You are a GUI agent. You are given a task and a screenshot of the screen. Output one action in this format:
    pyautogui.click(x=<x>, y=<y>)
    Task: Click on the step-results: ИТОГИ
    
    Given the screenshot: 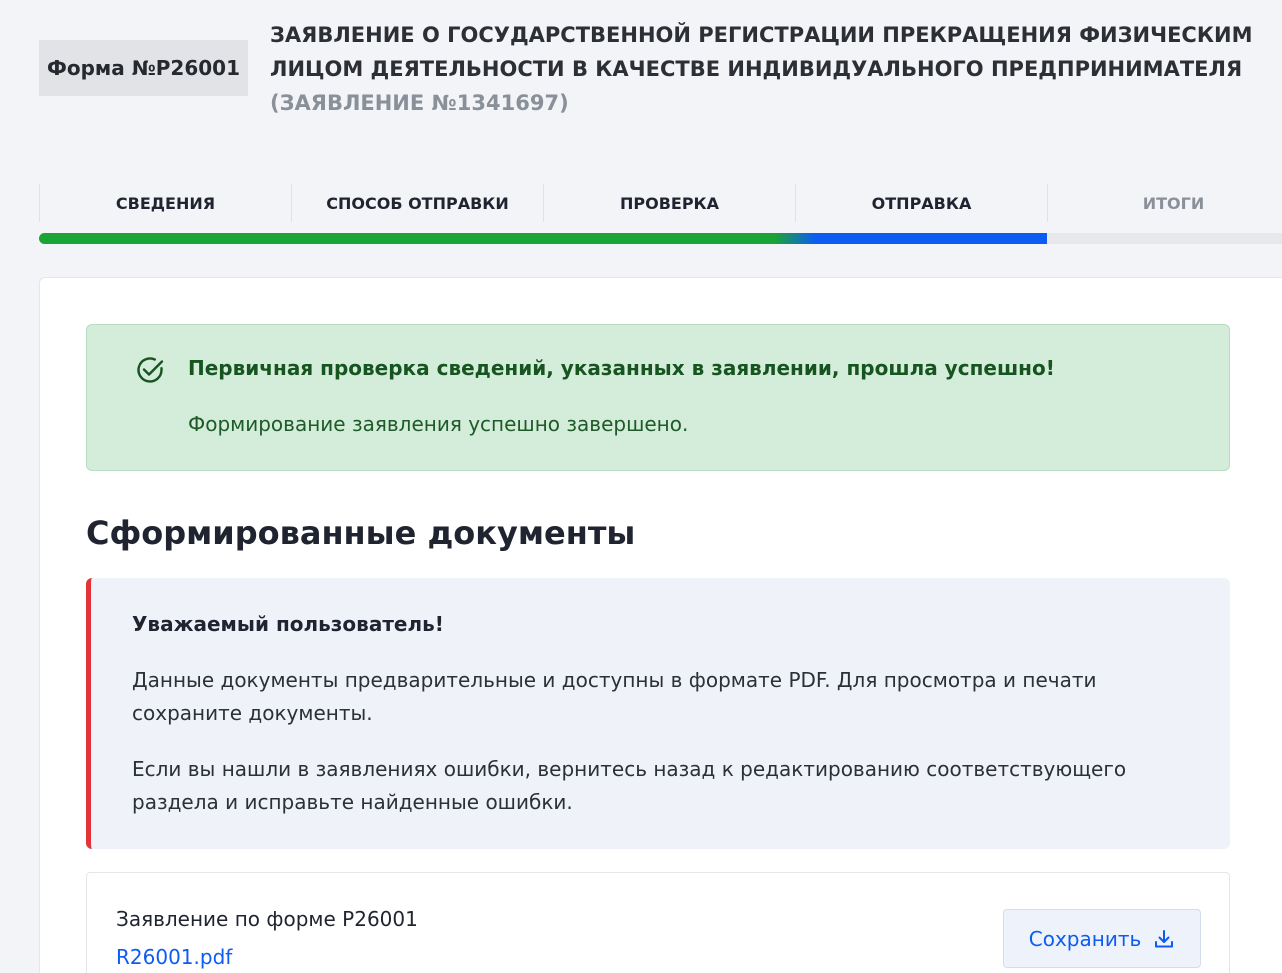 What is the action you would take?
    pyautogui.click(x=1164, y=203)
    